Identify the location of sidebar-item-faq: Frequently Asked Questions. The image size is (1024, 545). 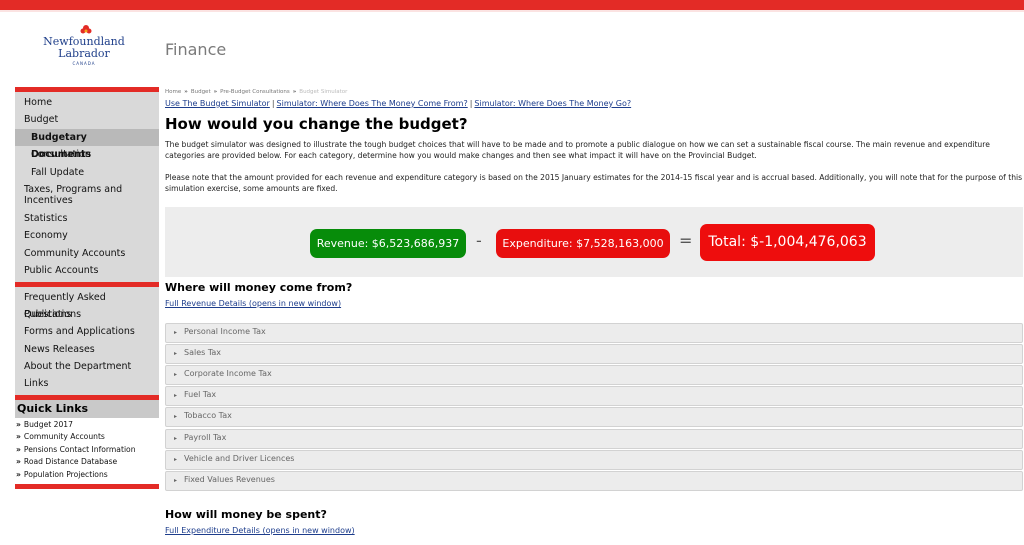
(87, 304).